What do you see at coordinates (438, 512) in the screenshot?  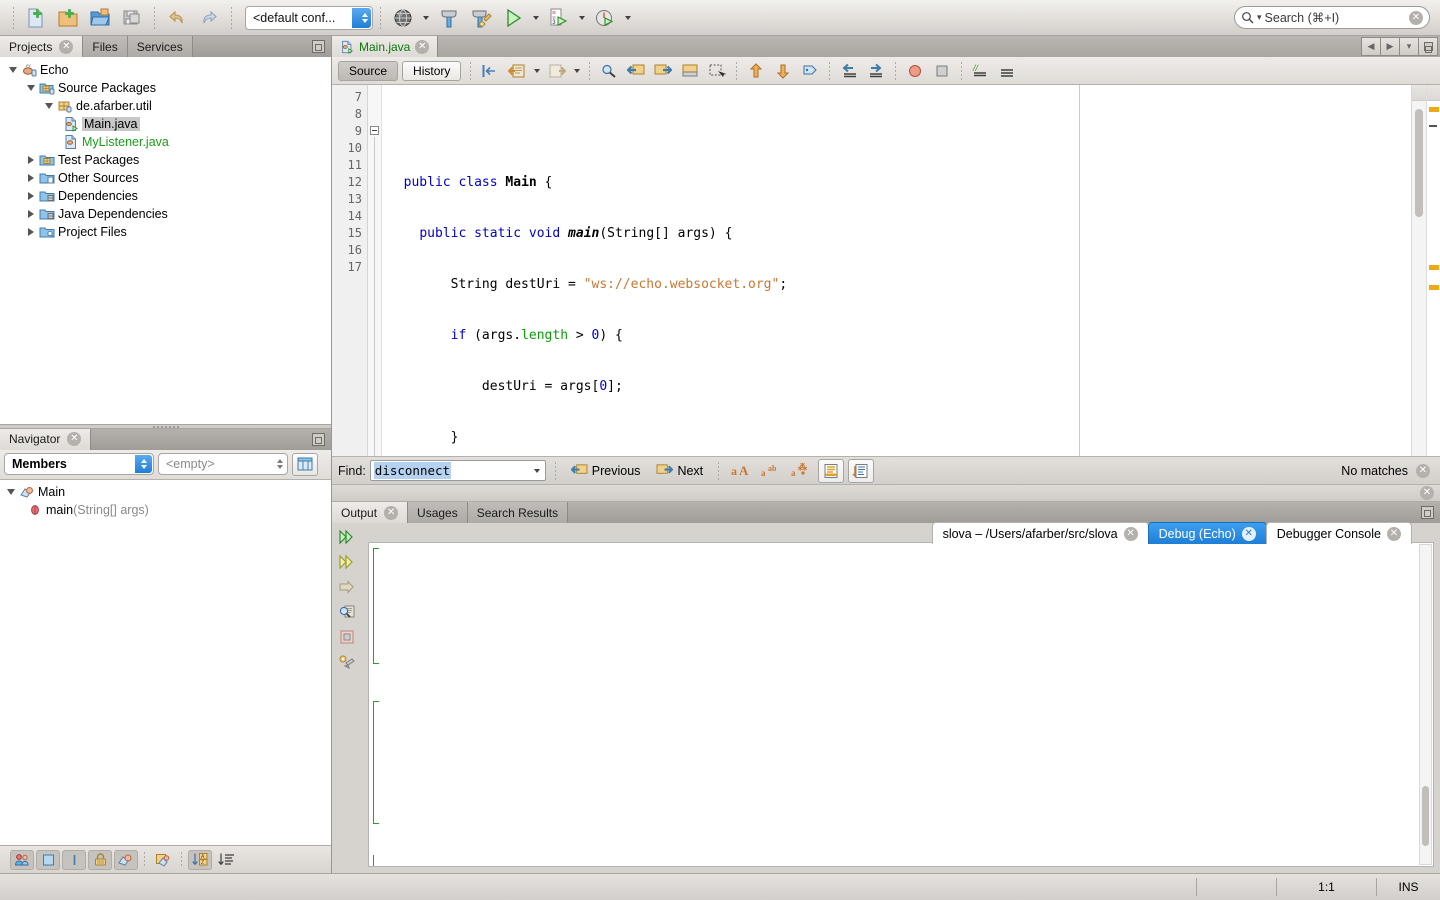 I see `tab-usages: Usages` at bounding box center [438, 512].